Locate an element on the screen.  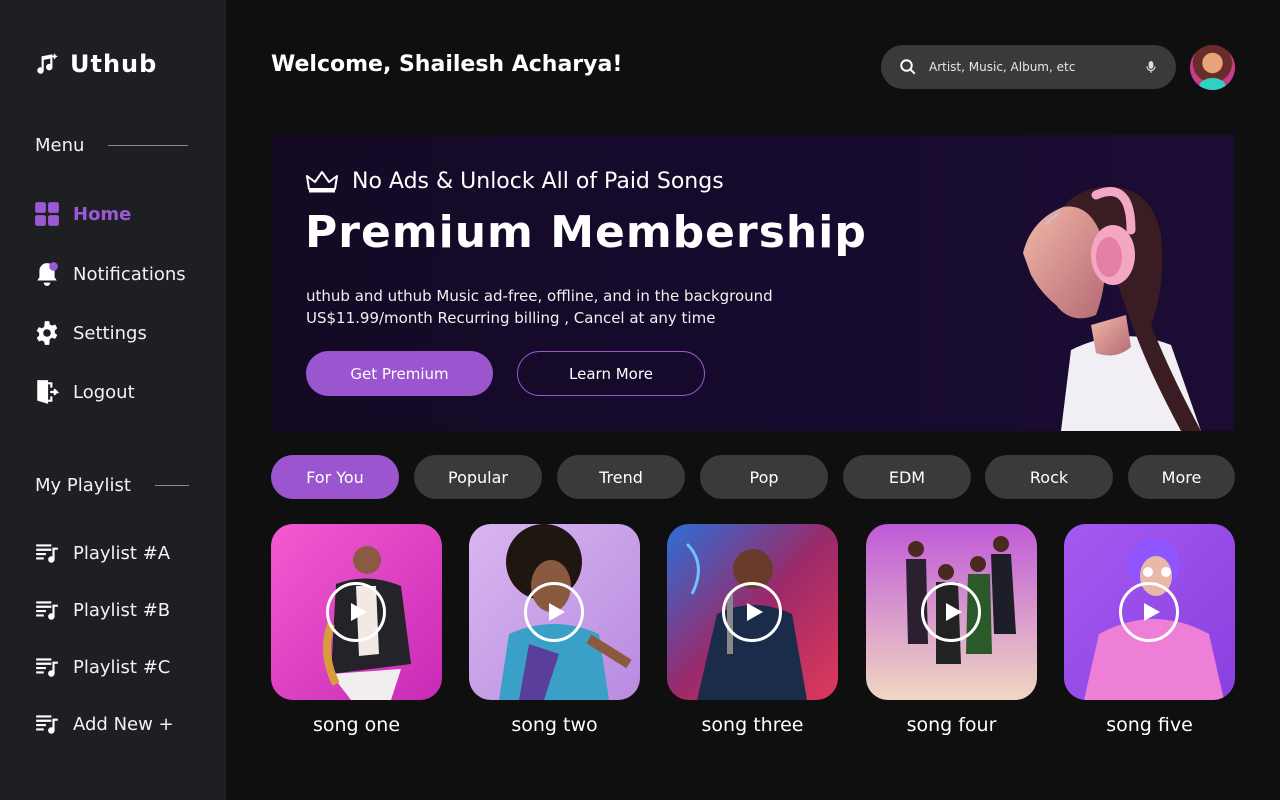
sidebar-item-label: Playlist #C is located at coordinates (122, 667).